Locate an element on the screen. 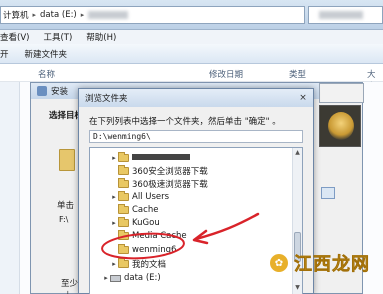 The height and width of the screenshot is (294, 383). tree-item: Media Cache is located at coordinates (206, 236).